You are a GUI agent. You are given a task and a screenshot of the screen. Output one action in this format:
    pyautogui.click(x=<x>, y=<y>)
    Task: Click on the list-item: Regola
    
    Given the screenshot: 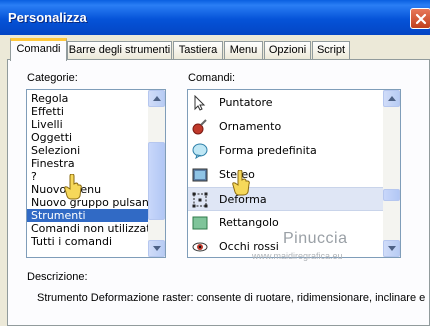 What is the action you would take?
    pyautogui.click(x=89, y=98)
    